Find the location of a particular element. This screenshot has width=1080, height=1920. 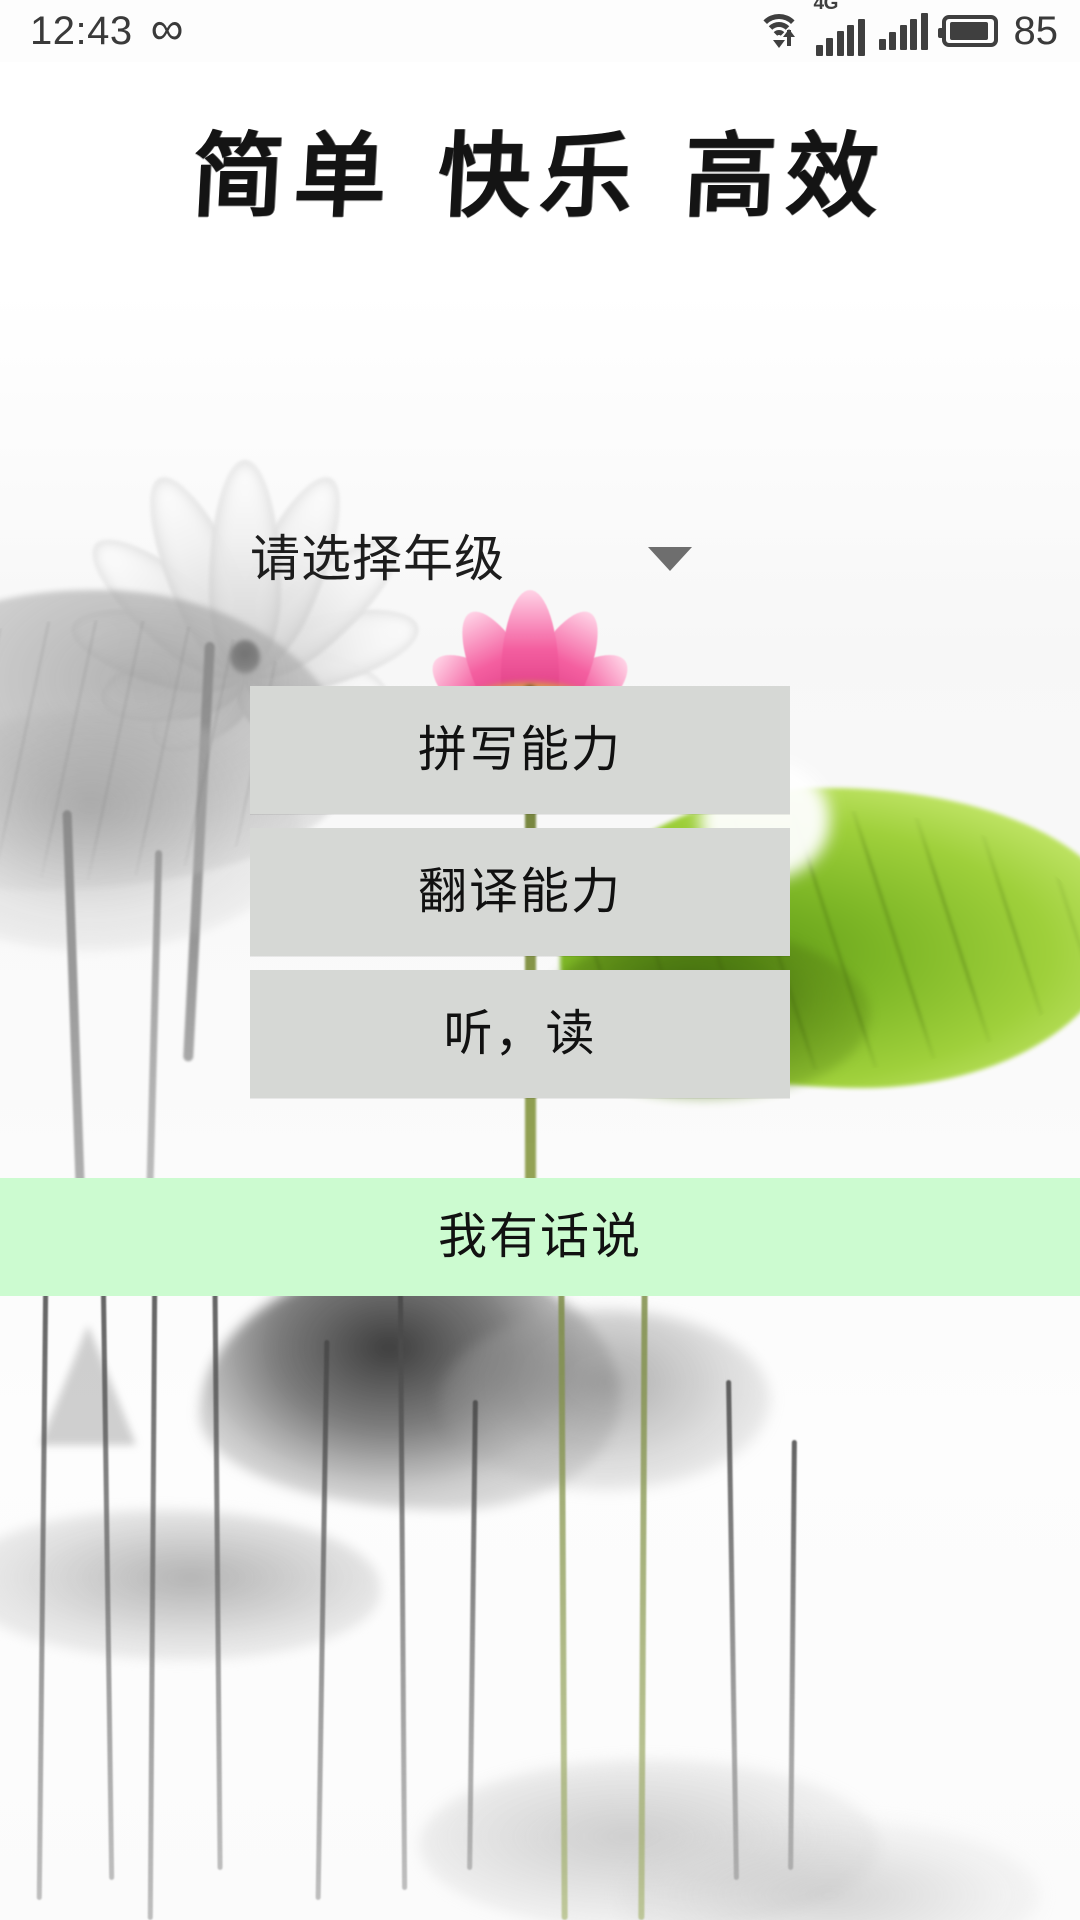

signal-bars-icon-secondary is located at coordinates (903, 31).